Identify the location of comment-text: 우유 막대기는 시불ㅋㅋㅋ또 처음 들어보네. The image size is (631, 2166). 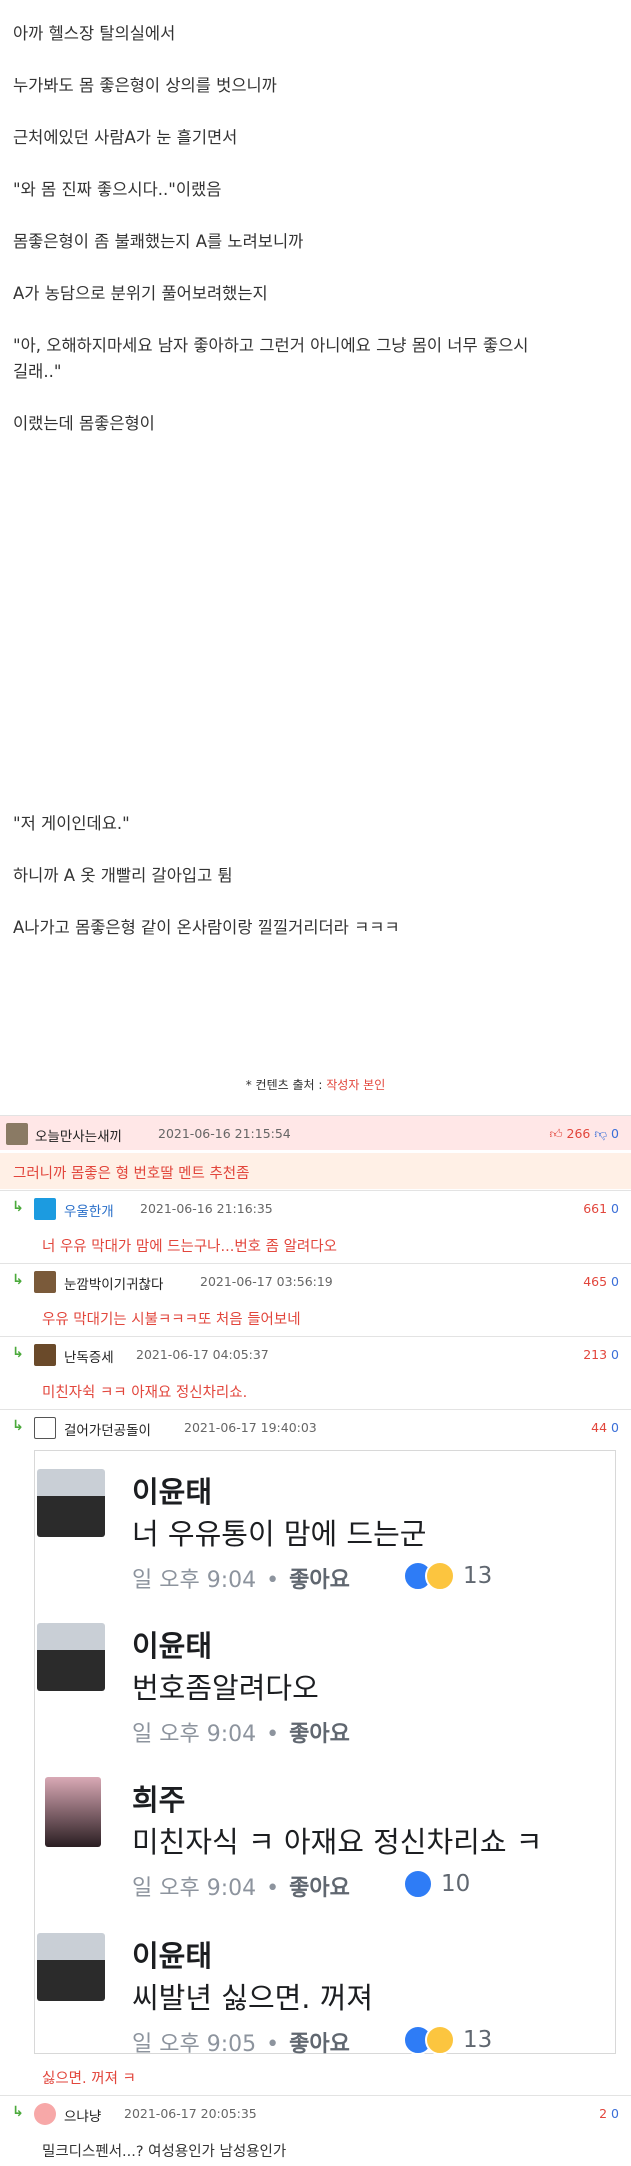
(171, 1320).